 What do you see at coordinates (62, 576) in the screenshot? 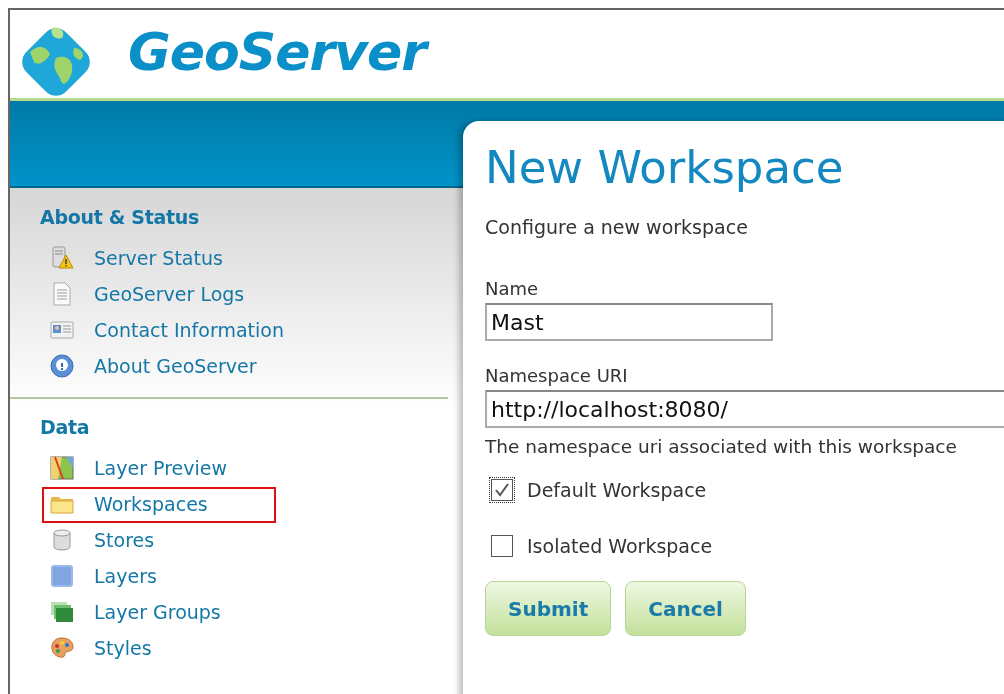
I see `square-layer-icon` at bounding box center [62, 576].